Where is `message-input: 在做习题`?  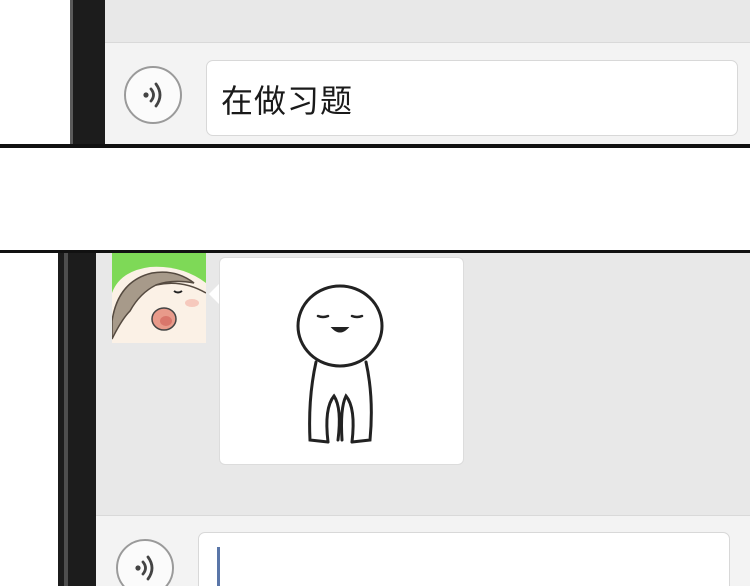
message-input: 在做习题 is located at coordinates (472, 98).